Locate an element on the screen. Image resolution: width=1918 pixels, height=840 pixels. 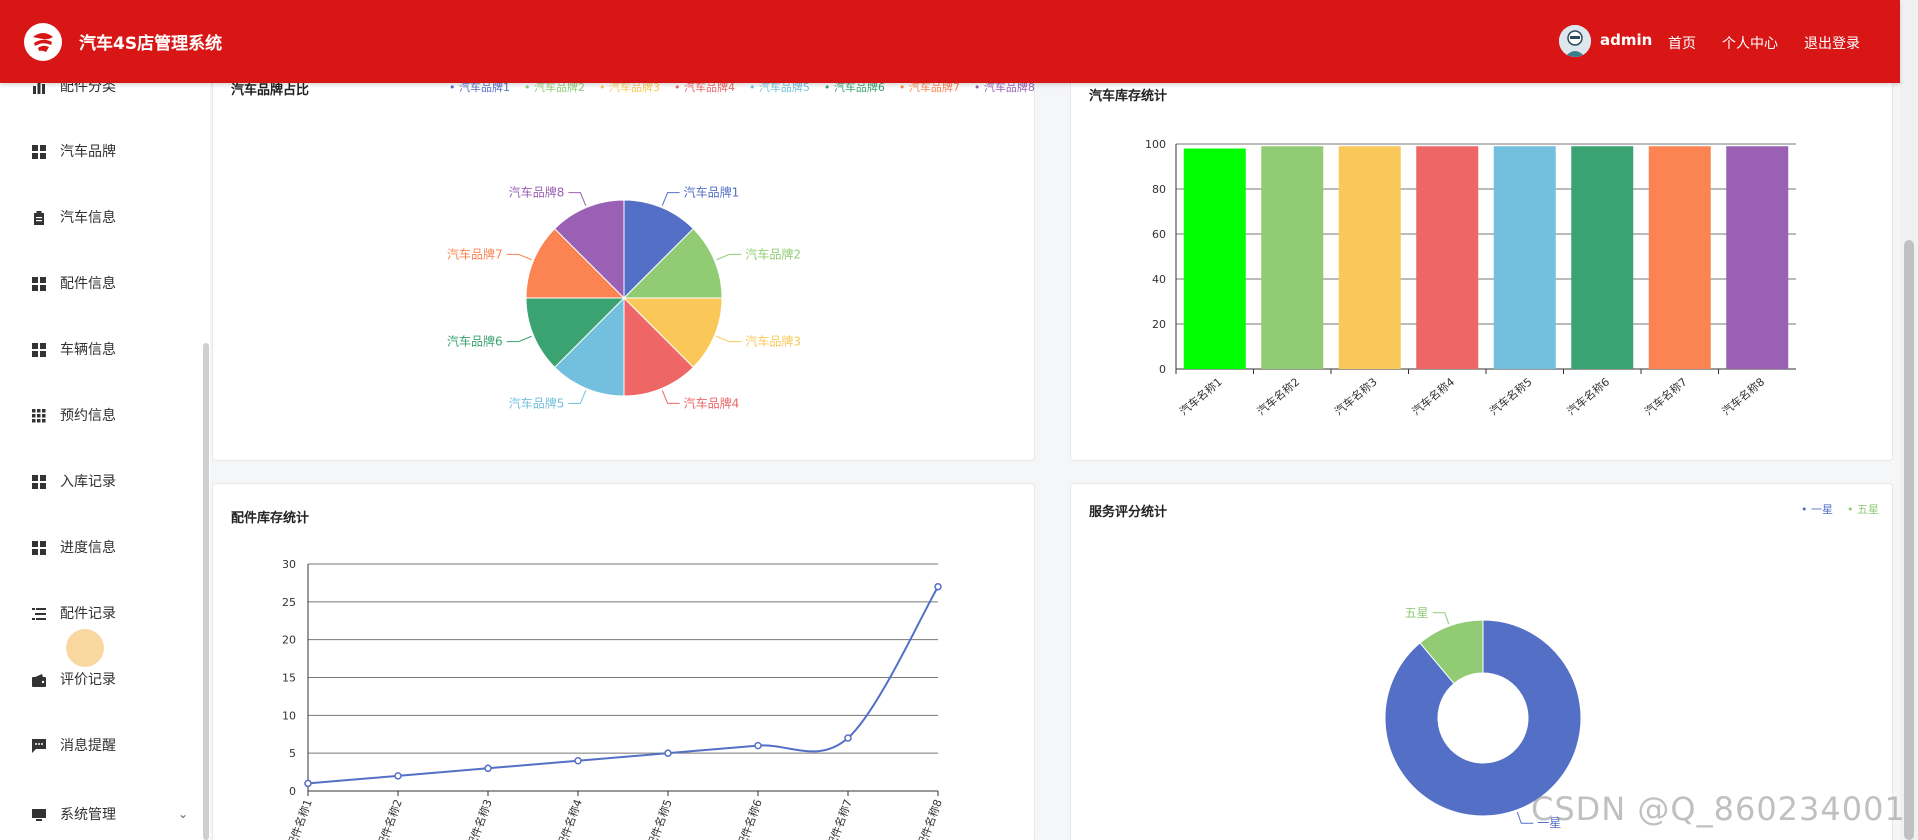
sidebar-item-9: 配件记录 is located at coordinates (100, 613).